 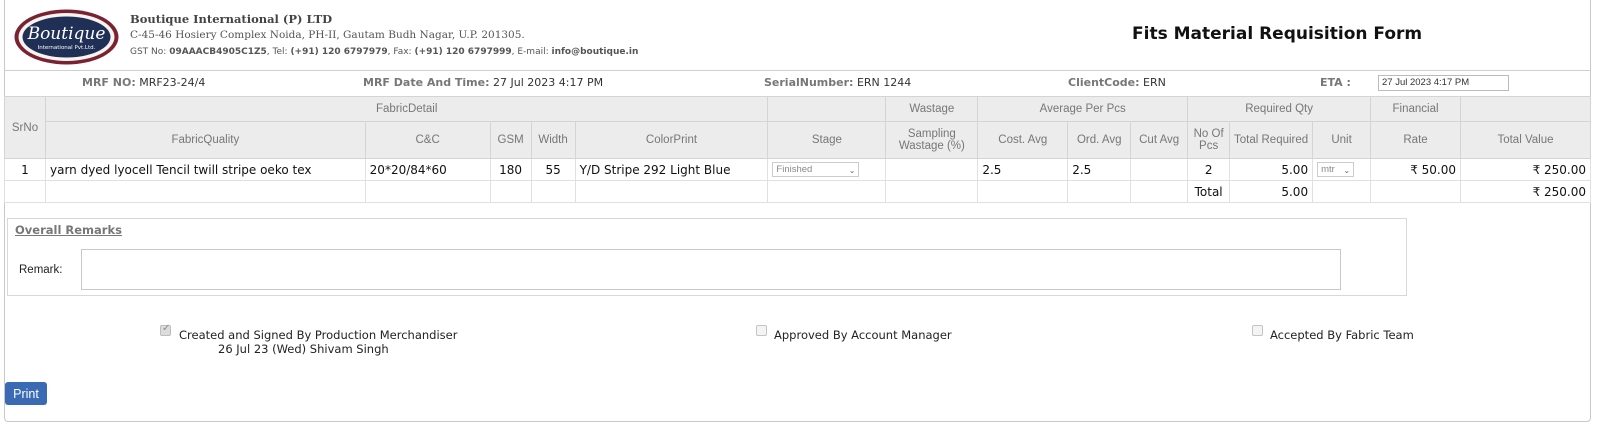 What do you see at coordinates (794, 169) in the screenshot?
I see `stage-select-value: Finished` at bounding box center [794, 169].